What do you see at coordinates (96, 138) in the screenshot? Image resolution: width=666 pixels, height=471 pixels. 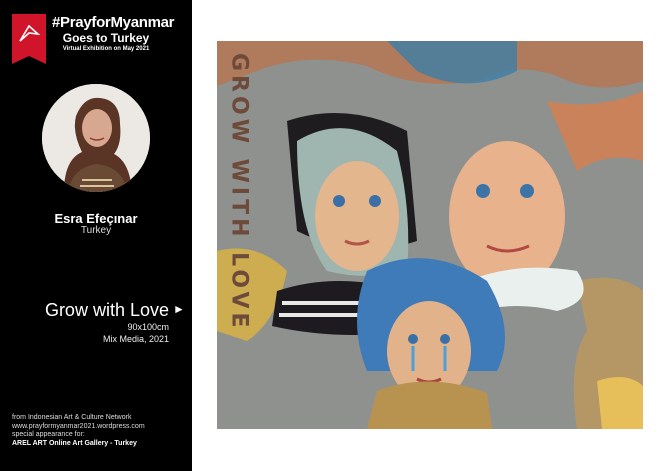 I see `artist-avatar` at bounding box center [96, 138].